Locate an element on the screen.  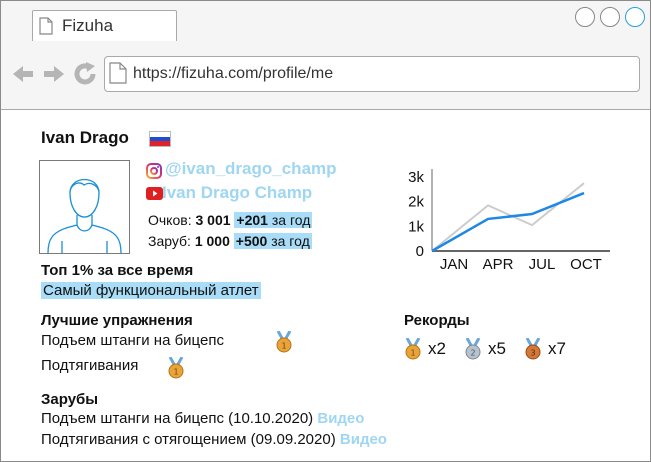
silver-medal-icon: 2 is located at coordinates (473, 349).